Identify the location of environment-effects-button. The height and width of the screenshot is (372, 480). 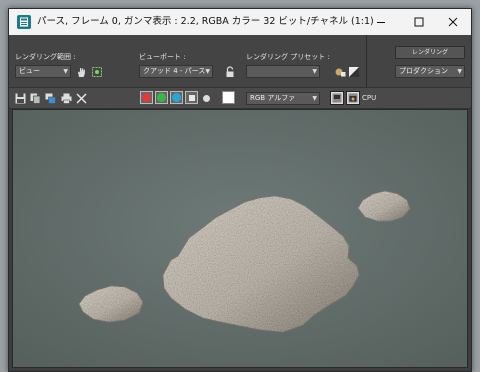
(354, 72).